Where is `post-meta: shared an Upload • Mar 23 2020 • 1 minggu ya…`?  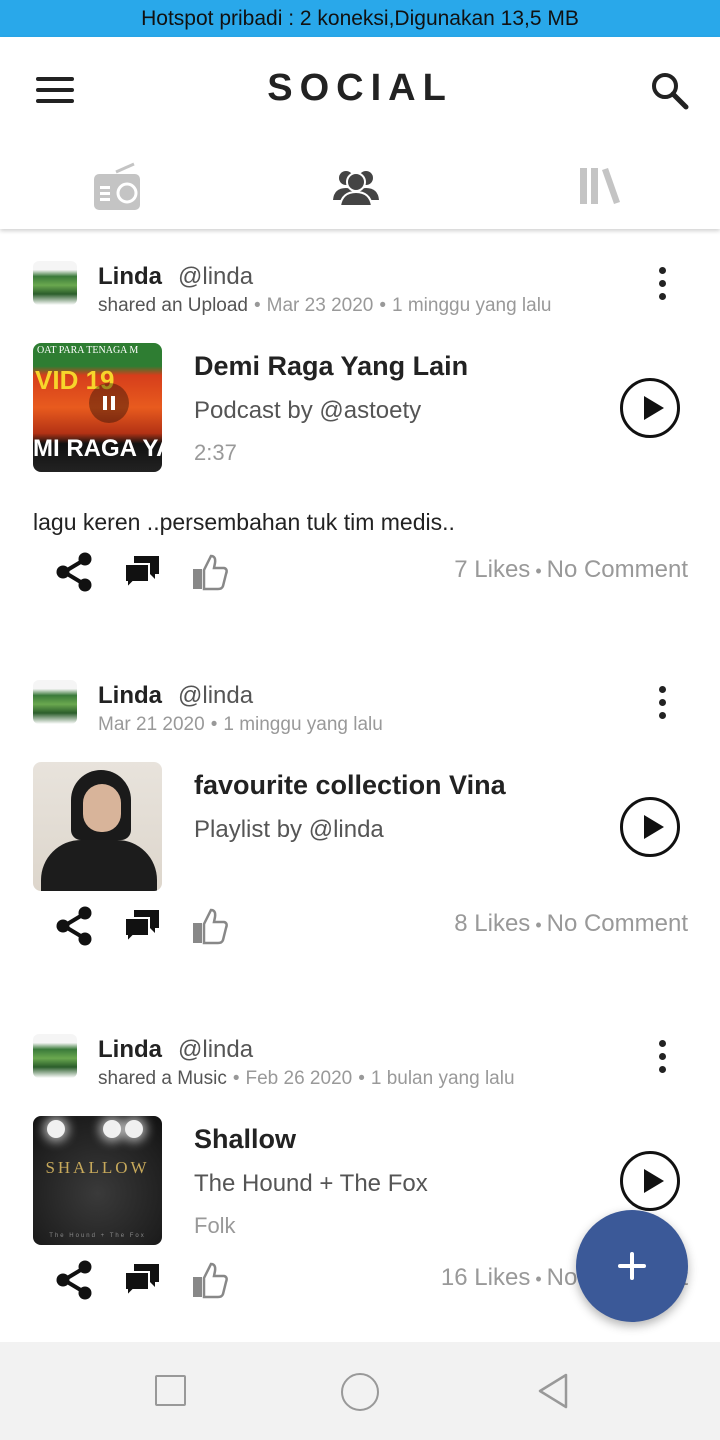 post-meta: shared an Upload • Mar 23 2020 • 1 minggu ya… is located at coordinates (325, 305).